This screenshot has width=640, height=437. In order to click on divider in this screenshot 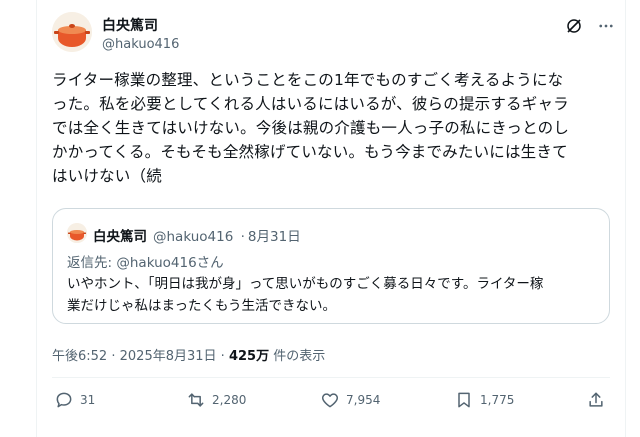, I will do `click(331, 377)`.